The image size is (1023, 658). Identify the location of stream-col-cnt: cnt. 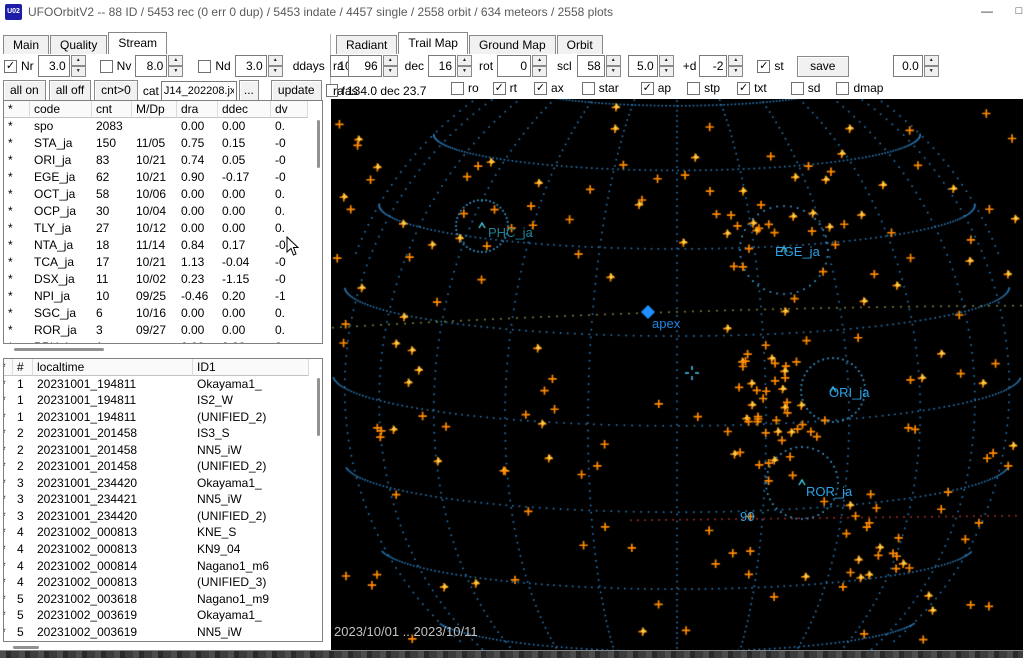
(112, 109).